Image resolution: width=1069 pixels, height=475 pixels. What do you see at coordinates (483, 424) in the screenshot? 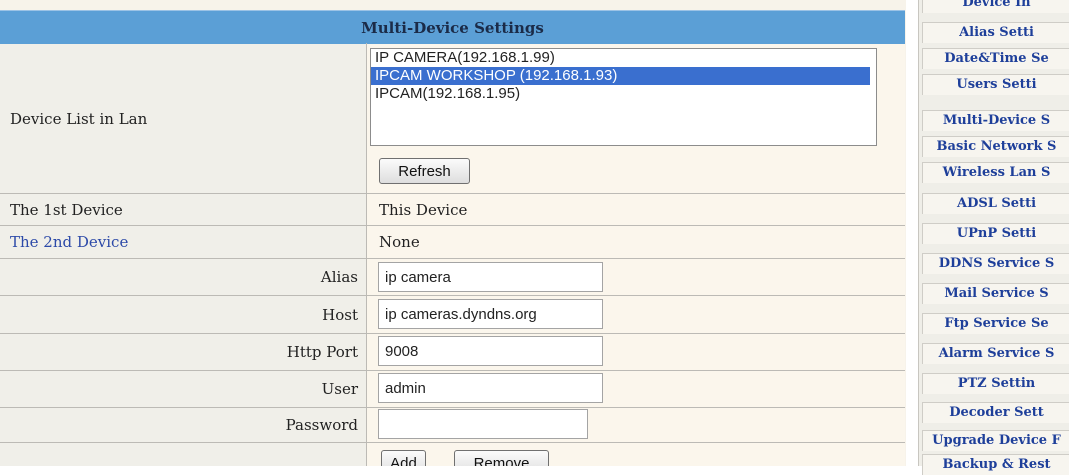
I see `password-input` at bounding box center [483, 424].